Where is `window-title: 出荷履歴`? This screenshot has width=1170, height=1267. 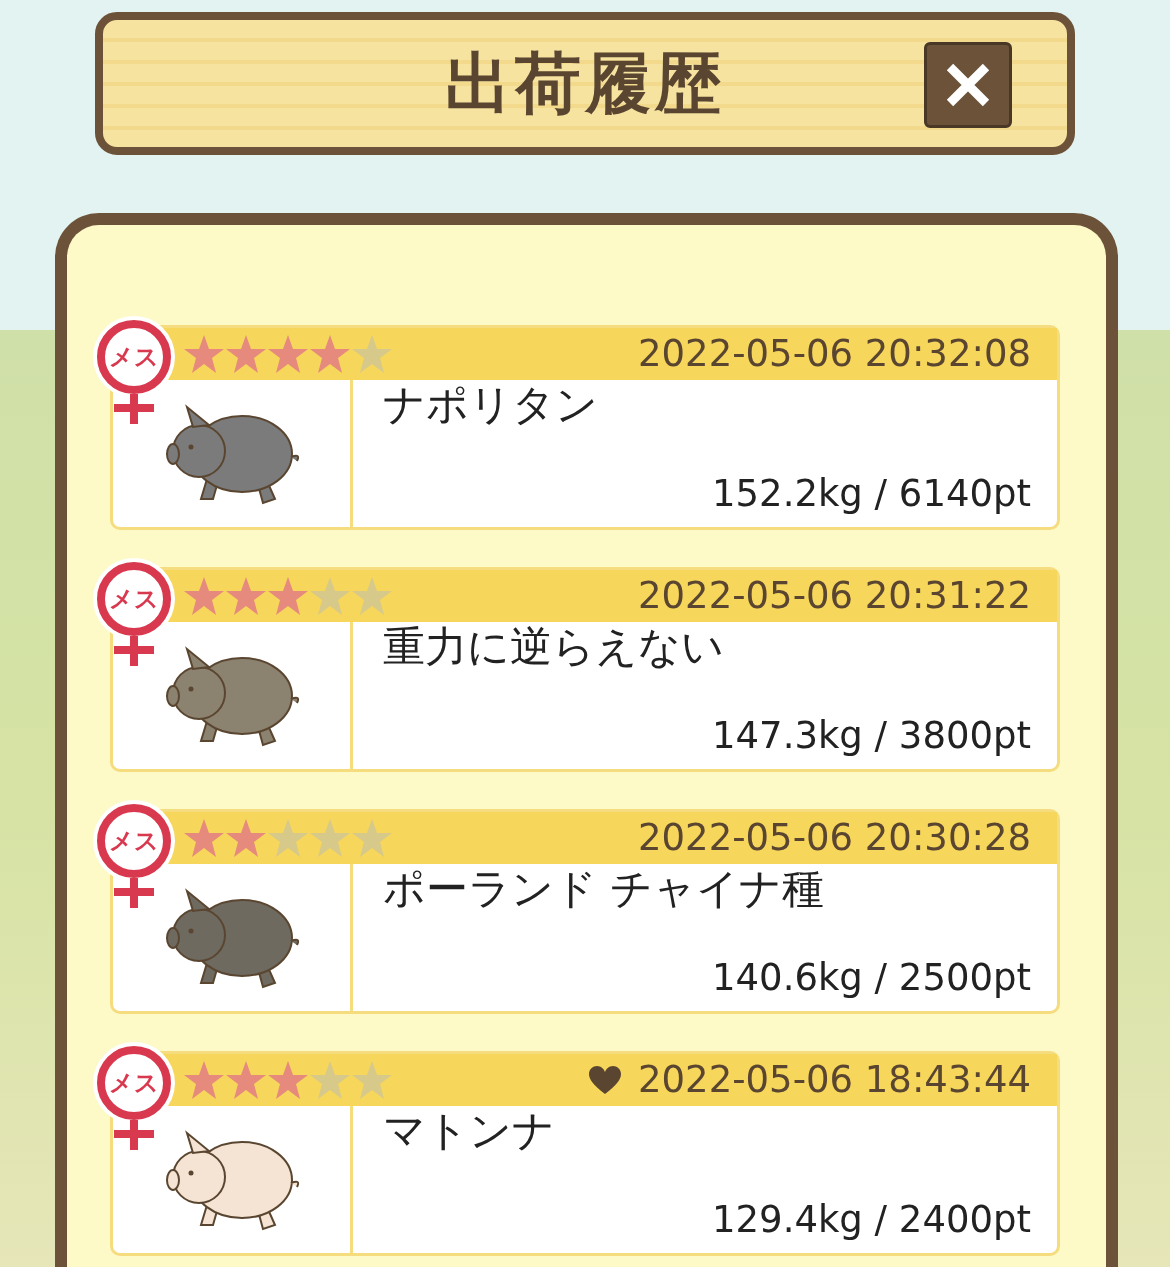 window-title: 出荷履歴 is located at coordinates (585, 84).